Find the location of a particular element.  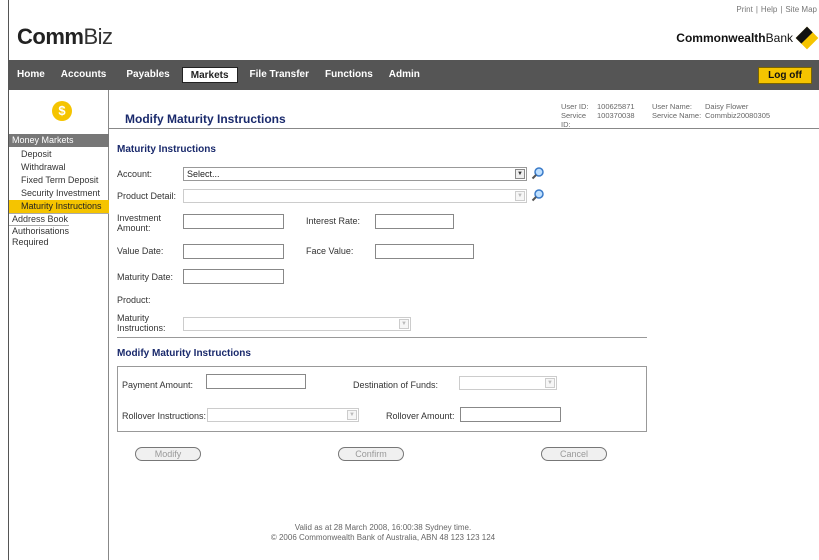

investment-amount-field is located at coordinates (233, 221).